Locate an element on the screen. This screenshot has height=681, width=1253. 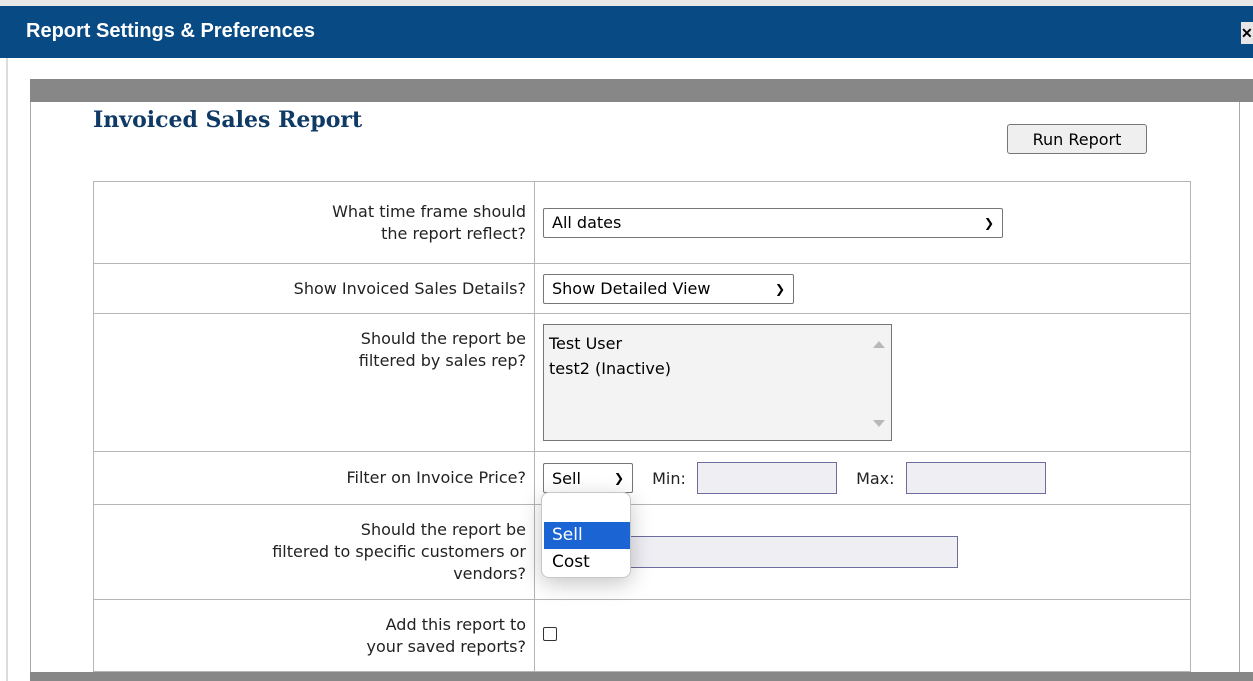
dropdown-option-sell: Sell is located at coordinates (587, 535).